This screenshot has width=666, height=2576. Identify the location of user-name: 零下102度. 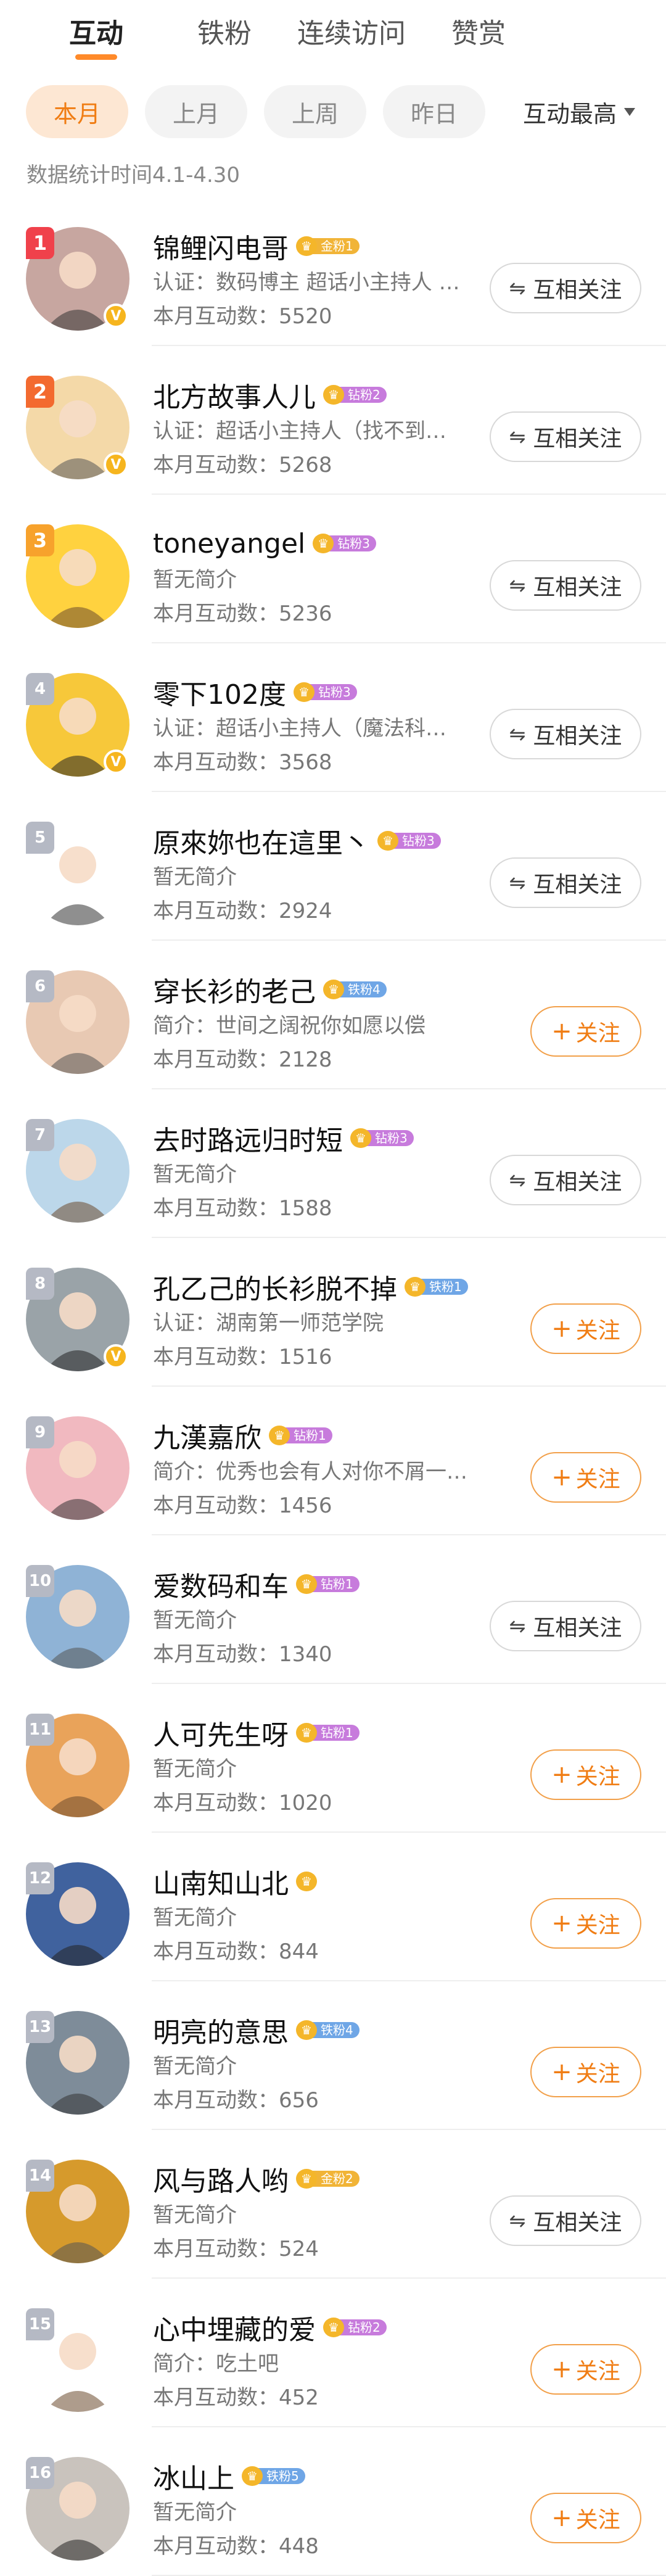
(220, 692).